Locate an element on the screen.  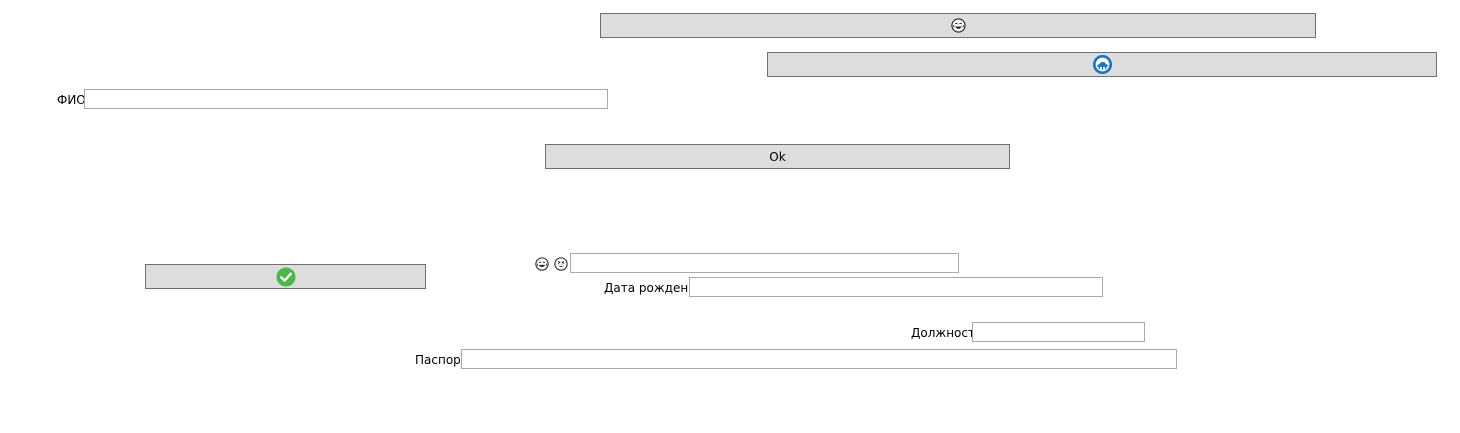
birth-date-field is located at coordinates (896, 287).